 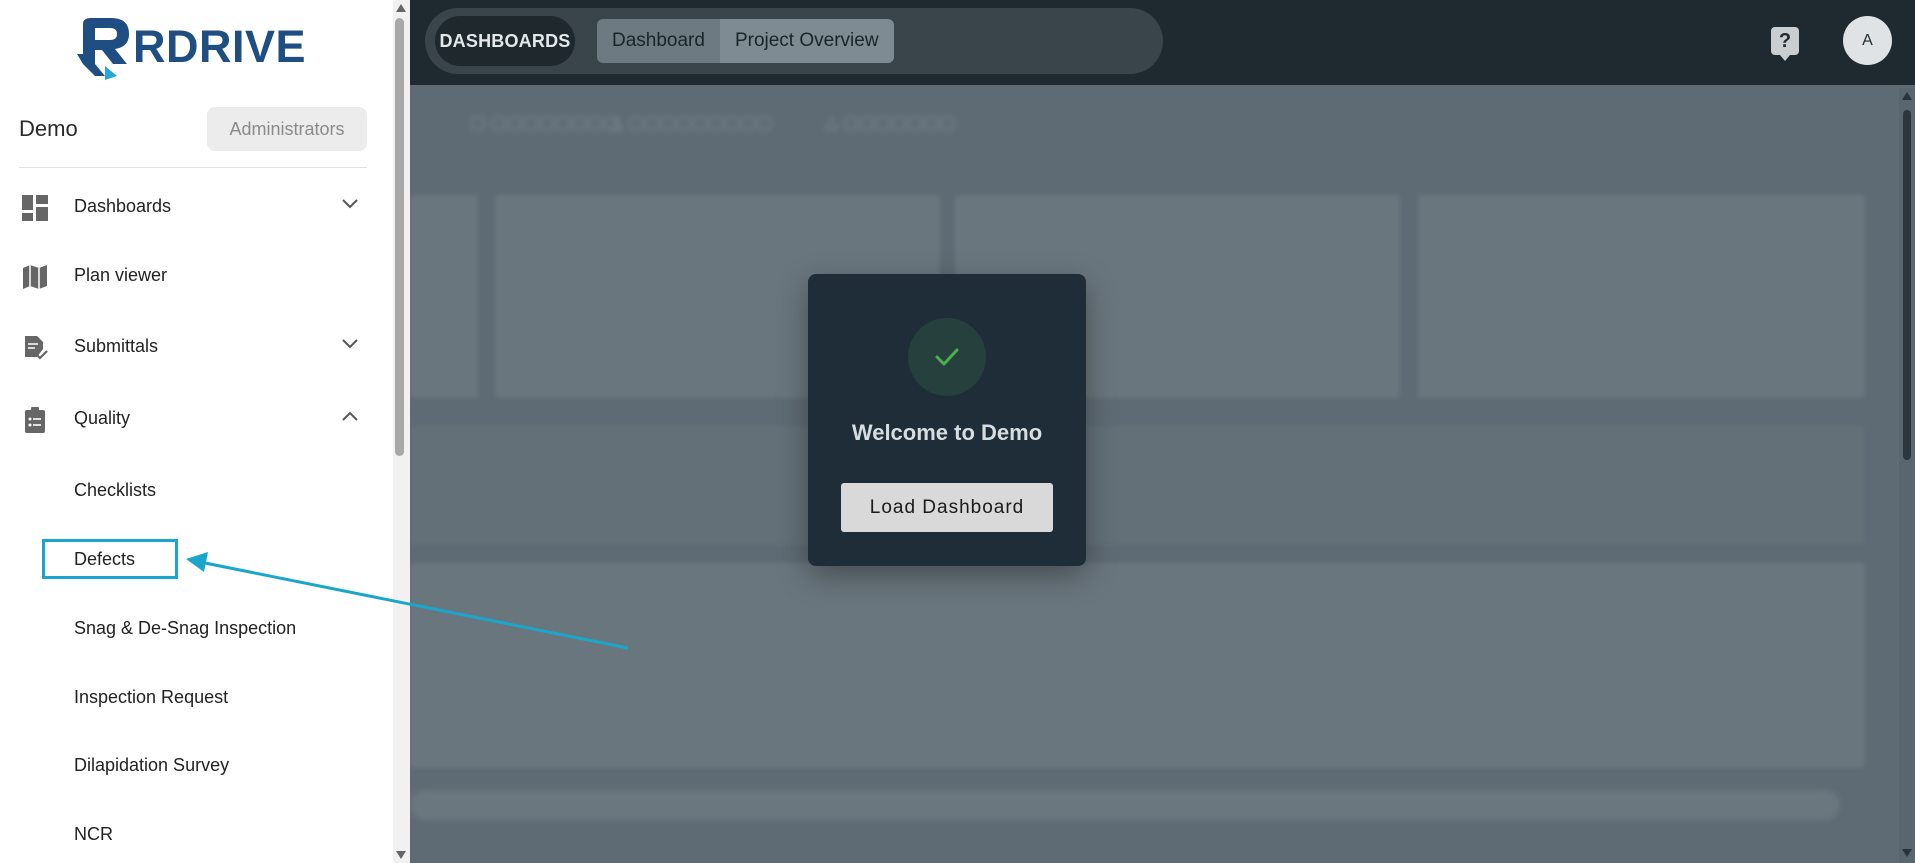 I want to click on document-check-icon, so click(x=36, y=348).